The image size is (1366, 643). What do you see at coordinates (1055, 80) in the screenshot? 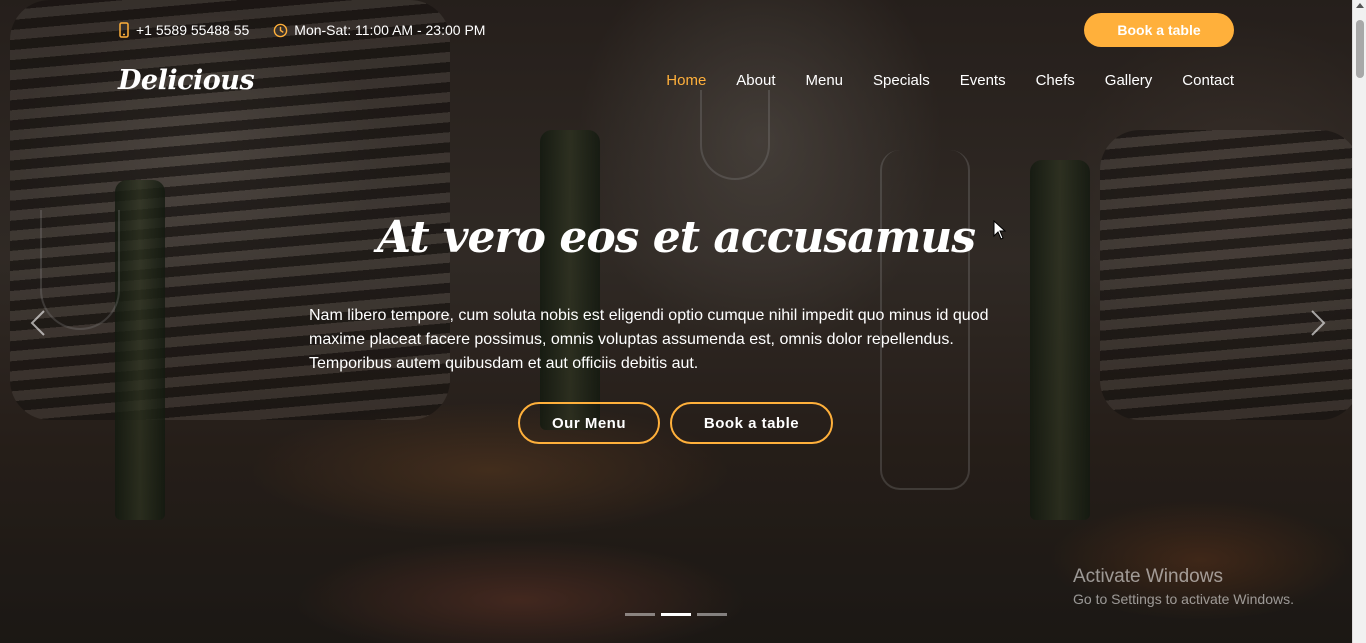
I see `nav-item-chefs: Chefs` at bounding box center [1055, 80].